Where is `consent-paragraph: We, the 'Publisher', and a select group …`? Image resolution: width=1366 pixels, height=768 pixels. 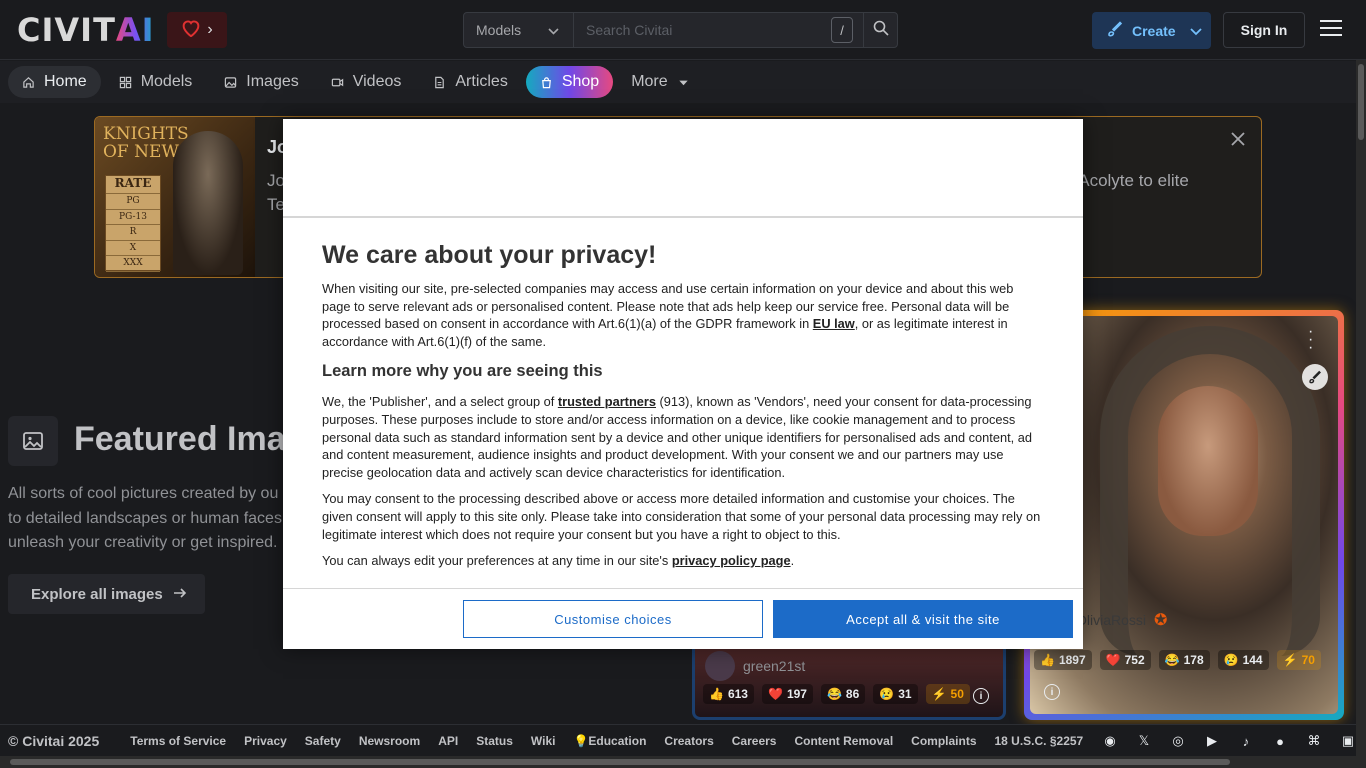
consent-paragraph: We, the 'Publisher', and a select group … is located at coordinates (683, 437).